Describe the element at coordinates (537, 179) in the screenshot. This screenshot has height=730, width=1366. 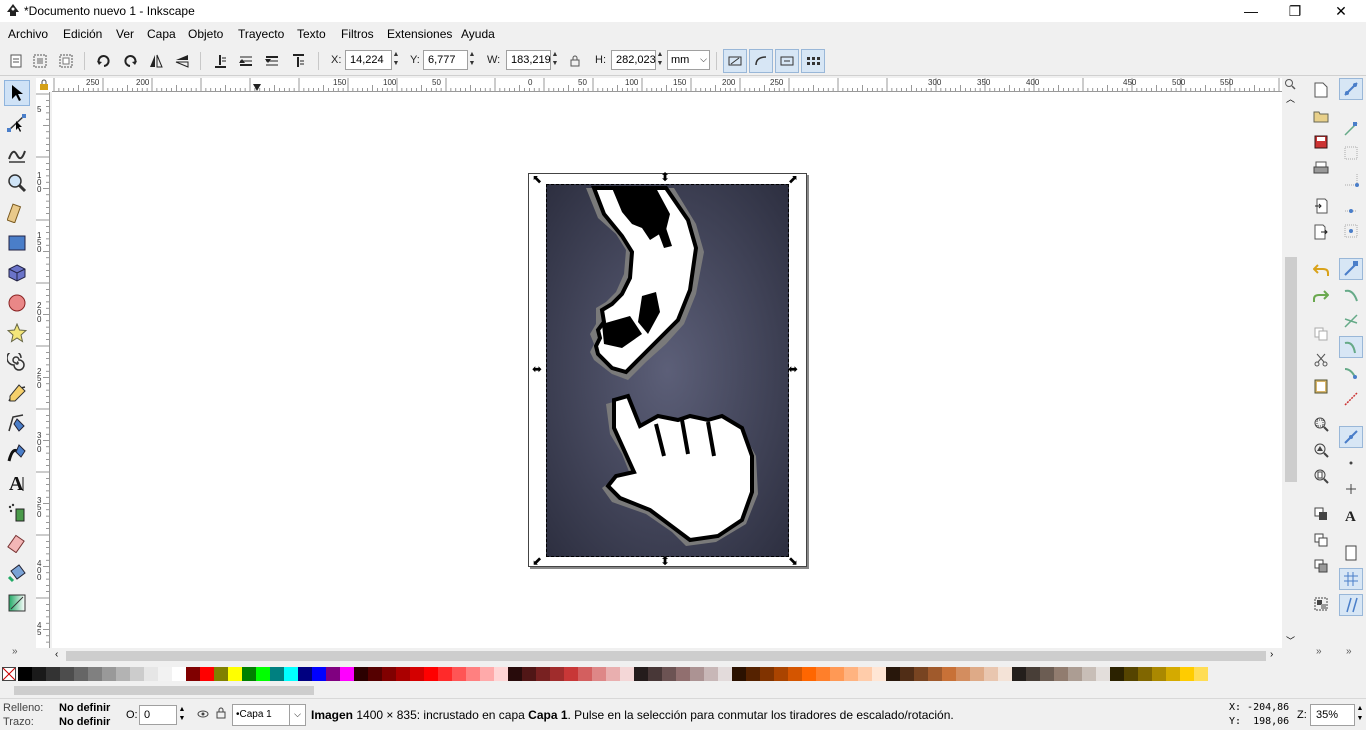
I see `handle-nw-icon: ⬉` at that location.